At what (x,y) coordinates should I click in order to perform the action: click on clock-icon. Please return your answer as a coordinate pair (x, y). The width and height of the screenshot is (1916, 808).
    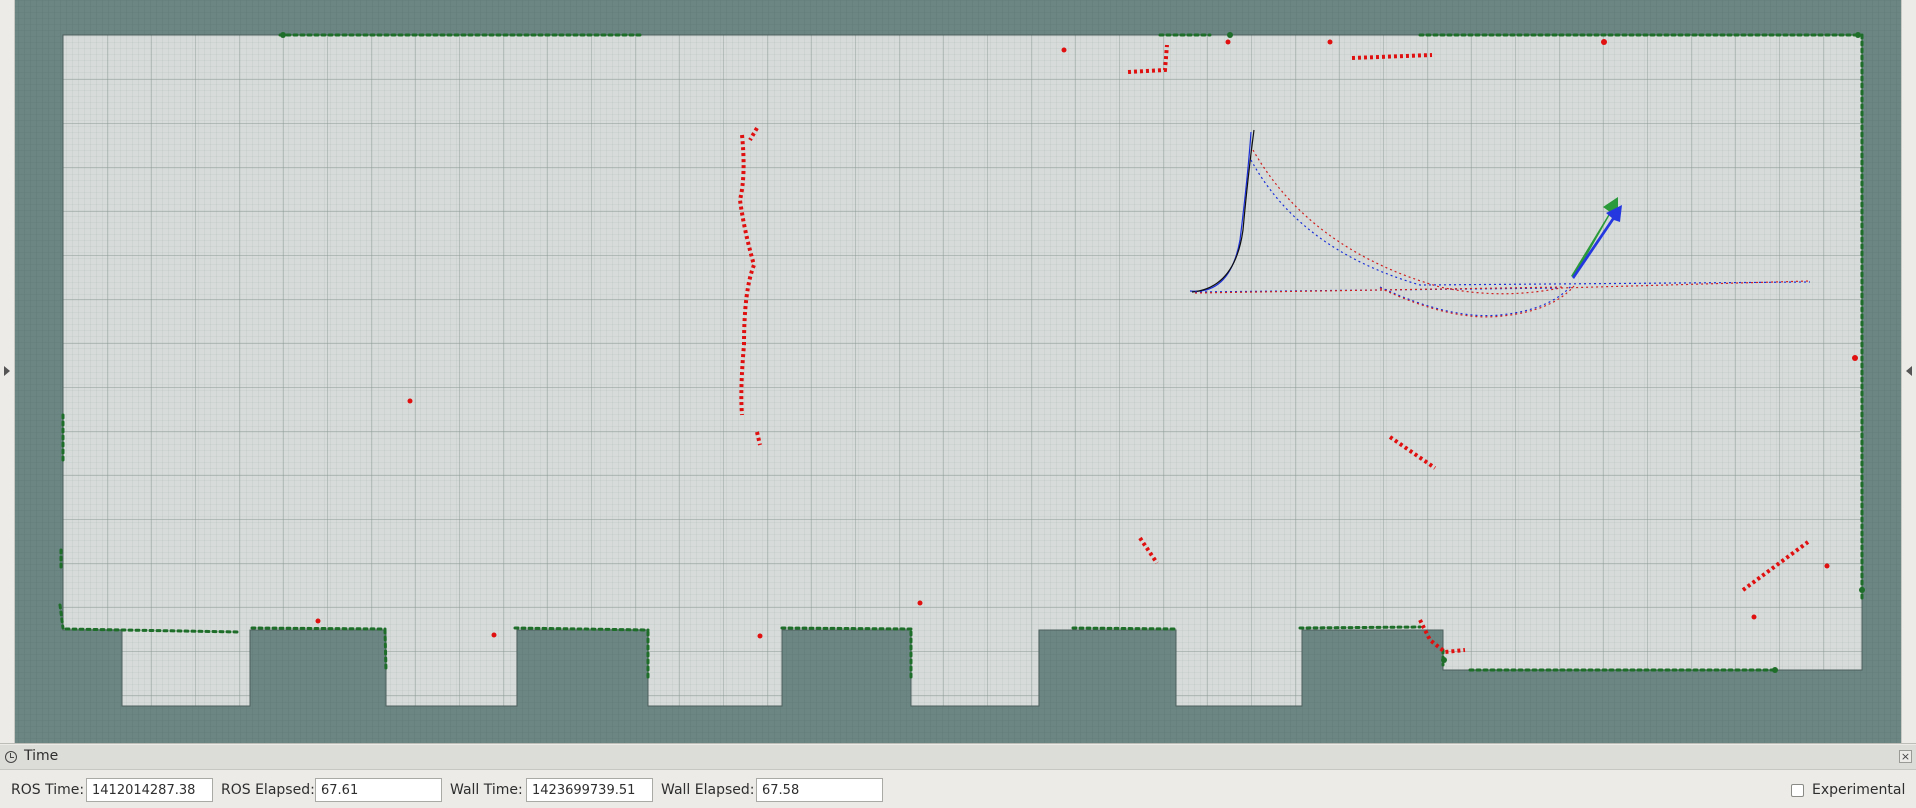
    Looking at the image, I should click on (11, 757).